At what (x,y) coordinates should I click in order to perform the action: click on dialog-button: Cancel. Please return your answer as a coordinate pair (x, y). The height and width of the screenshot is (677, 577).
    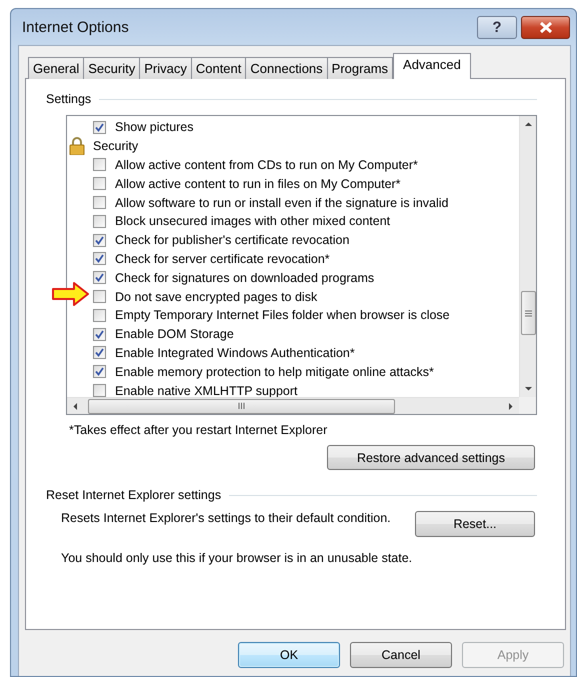
    Looking at the image, I should click on (401, 655).